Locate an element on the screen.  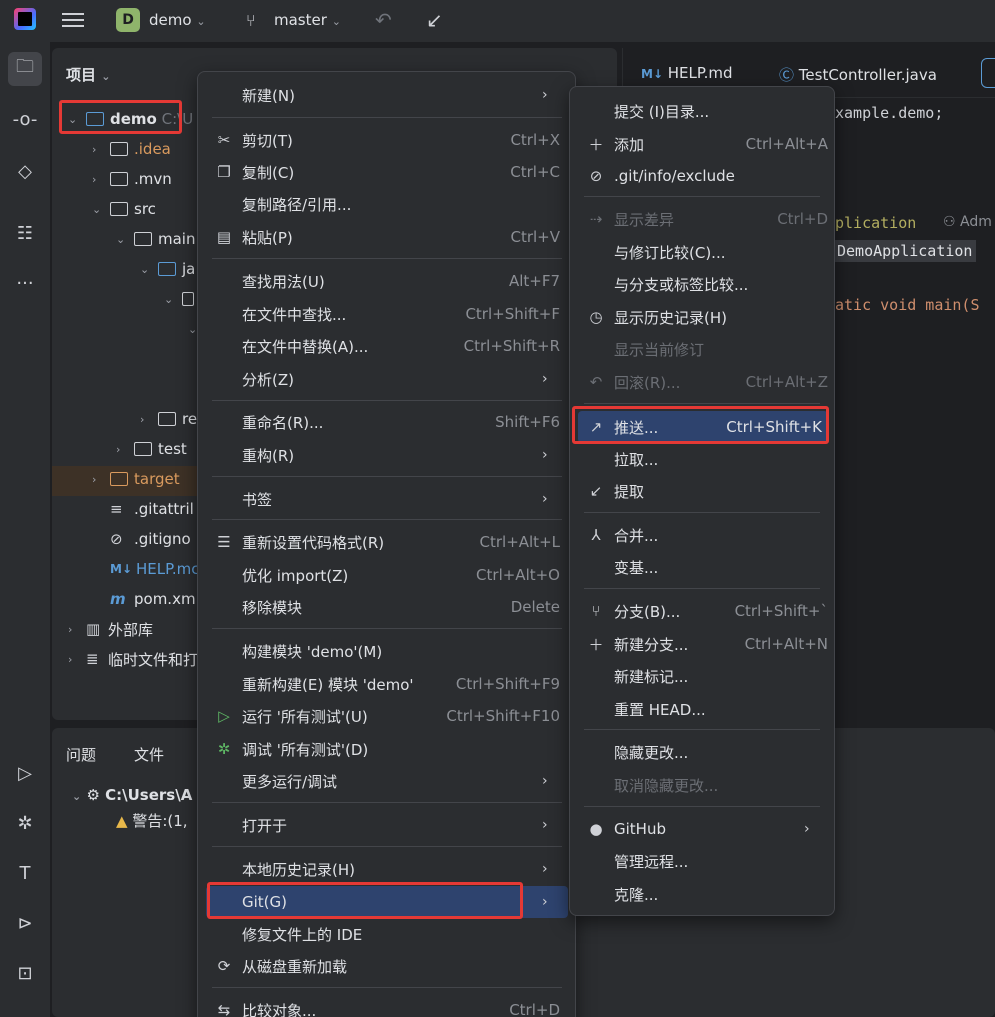
menu-item-remove-module: 移除模块 Delete is located at coordinates (387, 607).